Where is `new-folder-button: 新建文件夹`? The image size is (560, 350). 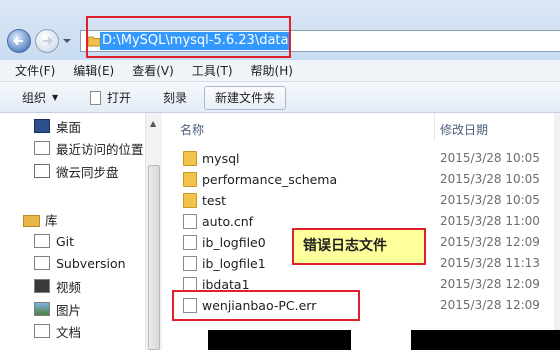 new-folder-button: 新建文件夹 is located at coordinates (245, 98).